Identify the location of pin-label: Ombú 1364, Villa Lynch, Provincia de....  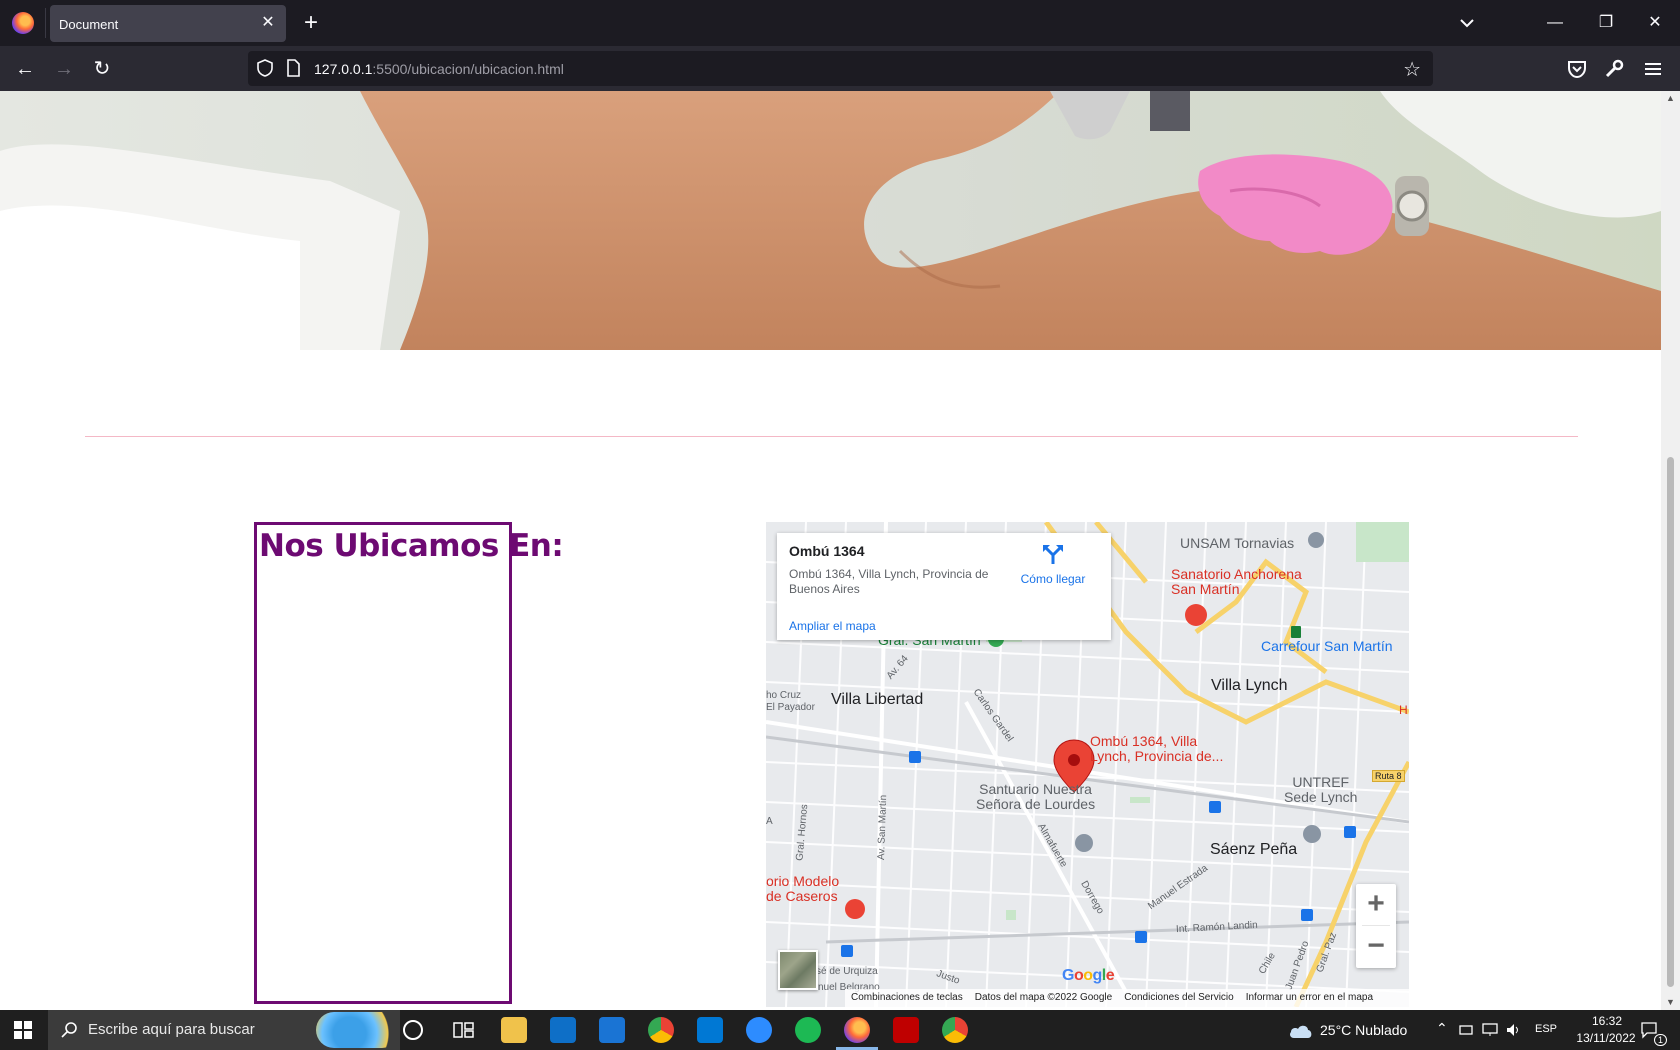
(1156, 749).